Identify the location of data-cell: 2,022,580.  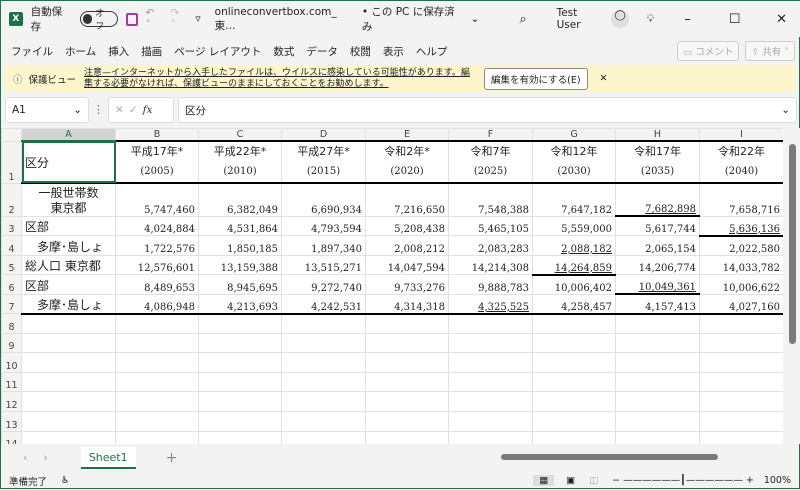
(741, 245).